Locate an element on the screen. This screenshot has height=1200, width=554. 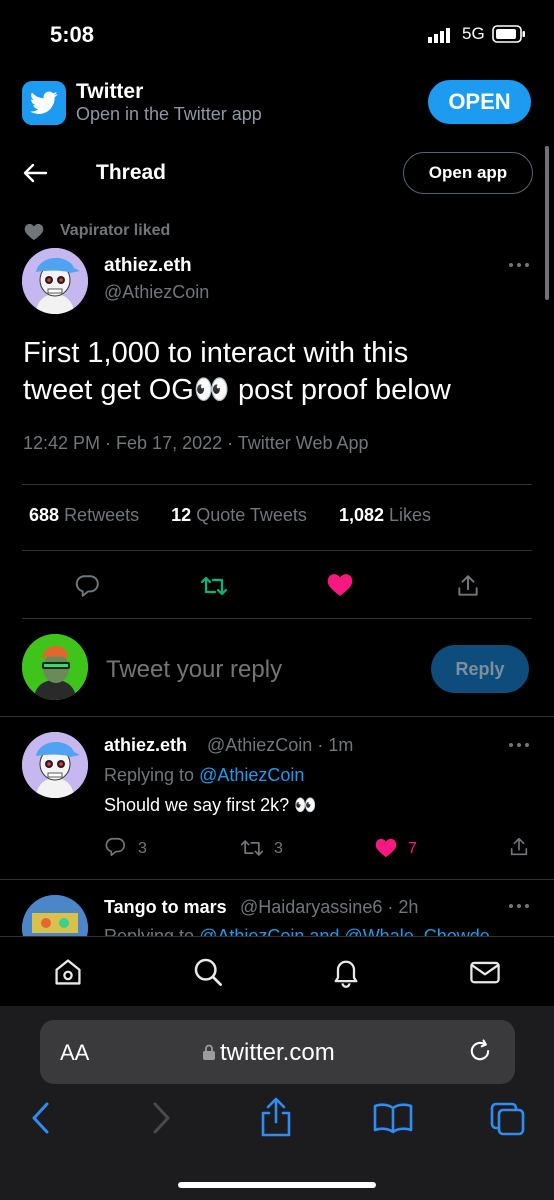
heart-icon is located at coordinates (34, 232).